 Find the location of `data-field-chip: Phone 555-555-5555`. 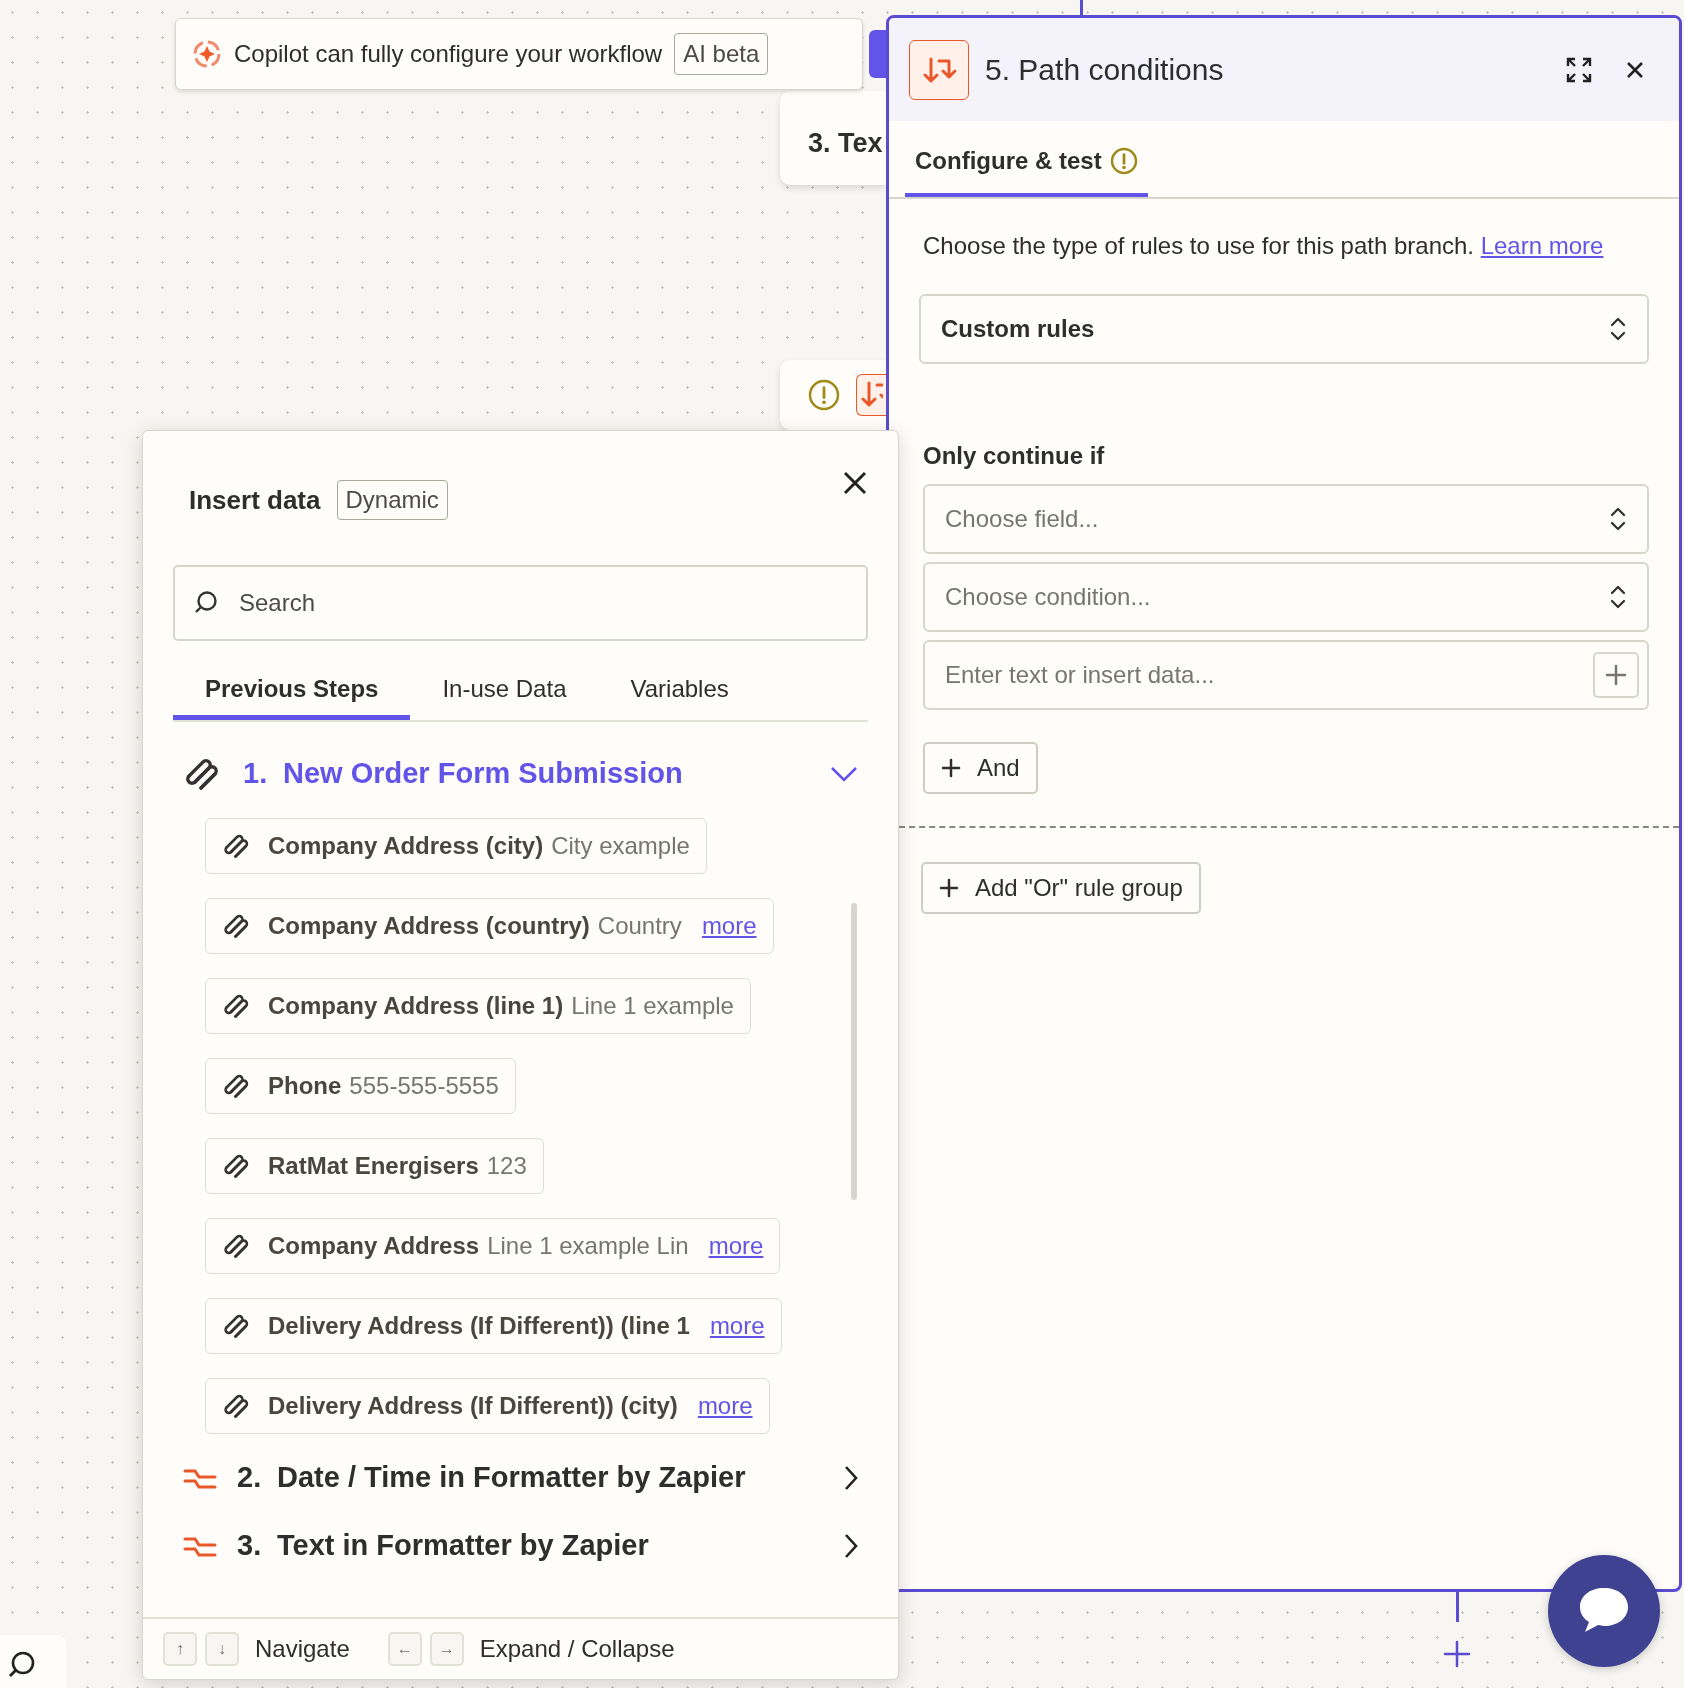

data-field-chip: Phone 555-555-5555 is located at coordinates (360, 1086).